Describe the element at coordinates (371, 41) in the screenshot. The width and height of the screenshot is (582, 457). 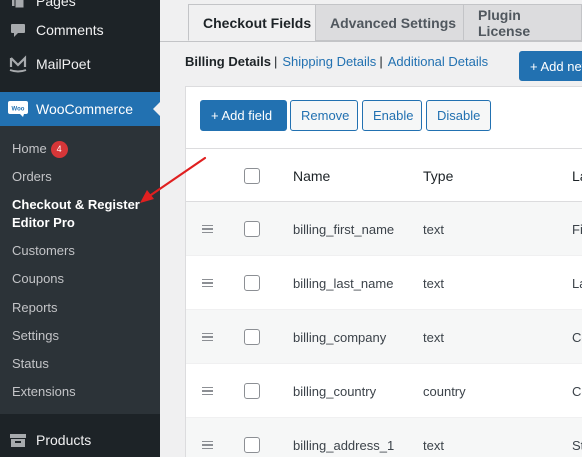
I see `tabs-divider` at that location.